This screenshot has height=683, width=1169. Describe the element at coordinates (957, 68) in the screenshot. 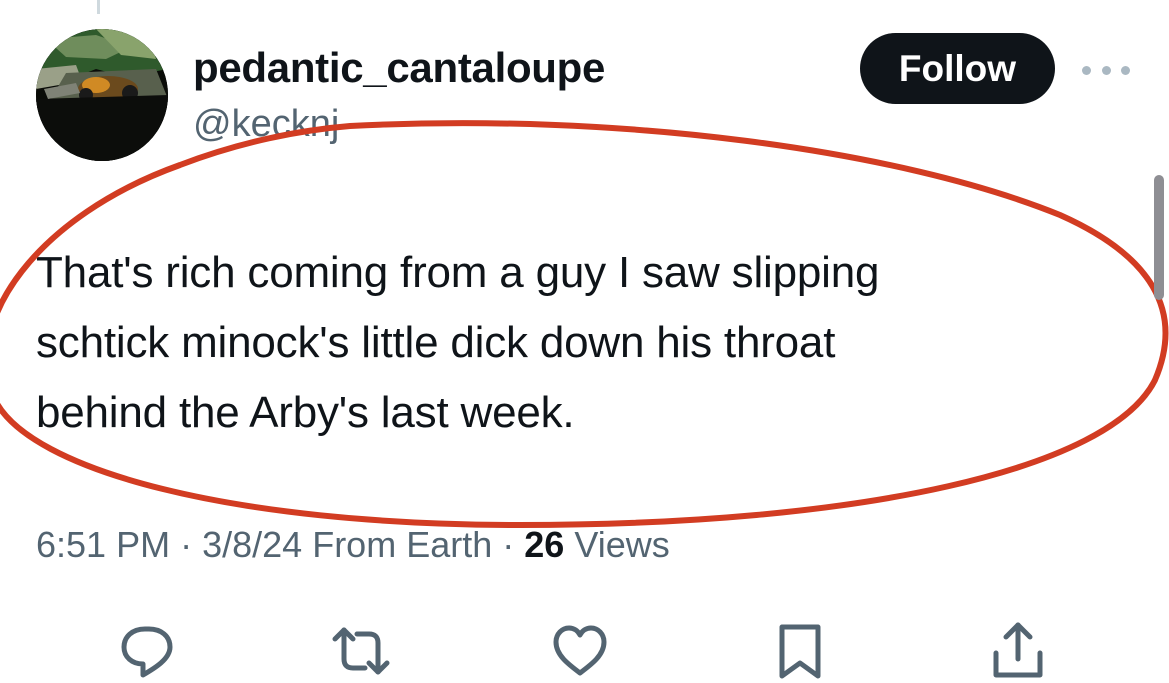

I see `follow-button: Follow` at that location.